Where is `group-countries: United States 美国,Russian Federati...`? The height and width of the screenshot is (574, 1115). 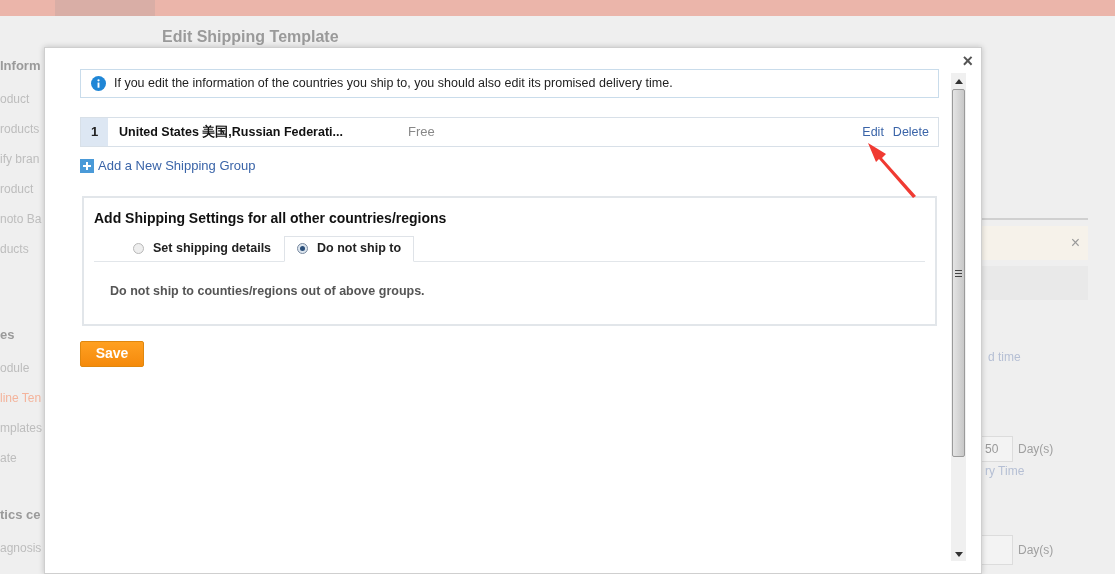
group-countries: United States 美国,Russian Federati... is located at coordinates (231, 132).